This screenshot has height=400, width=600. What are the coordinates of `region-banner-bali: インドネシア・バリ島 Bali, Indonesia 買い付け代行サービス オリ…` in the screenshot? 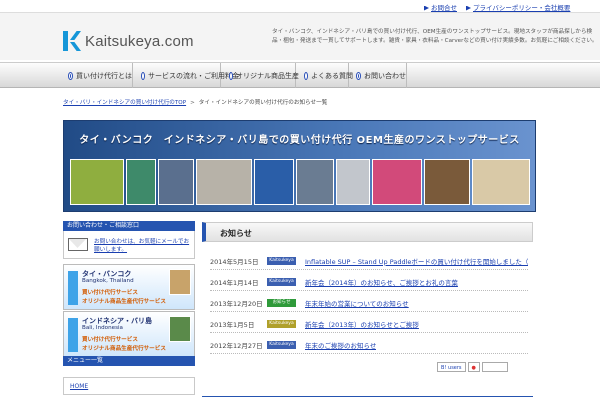 It's located at (129, 334).